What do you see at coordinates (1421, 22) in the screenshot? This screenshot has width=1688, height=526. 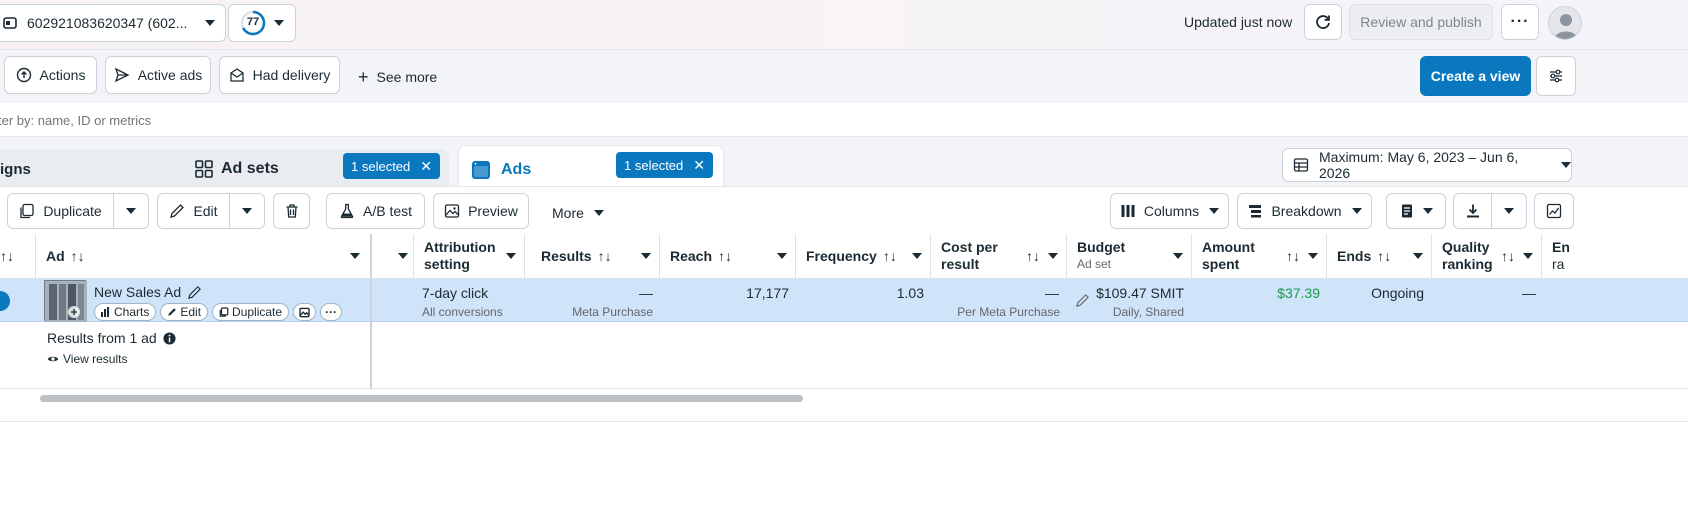 I see `review-publish-button: Review and publish` at bounding box center [1421, 22].